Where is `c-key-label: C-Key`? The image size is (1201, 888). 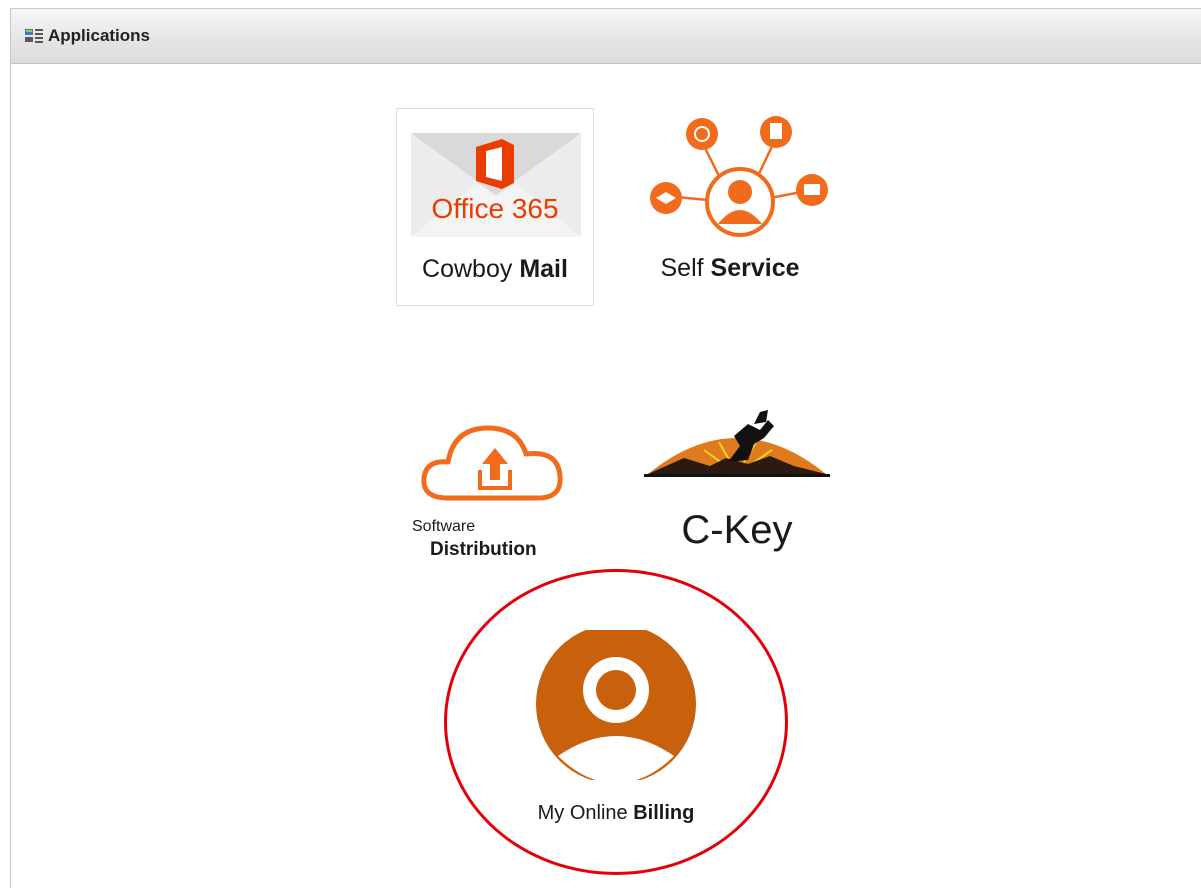
c-key-label: C-Key is located at coordinates (737, 530).